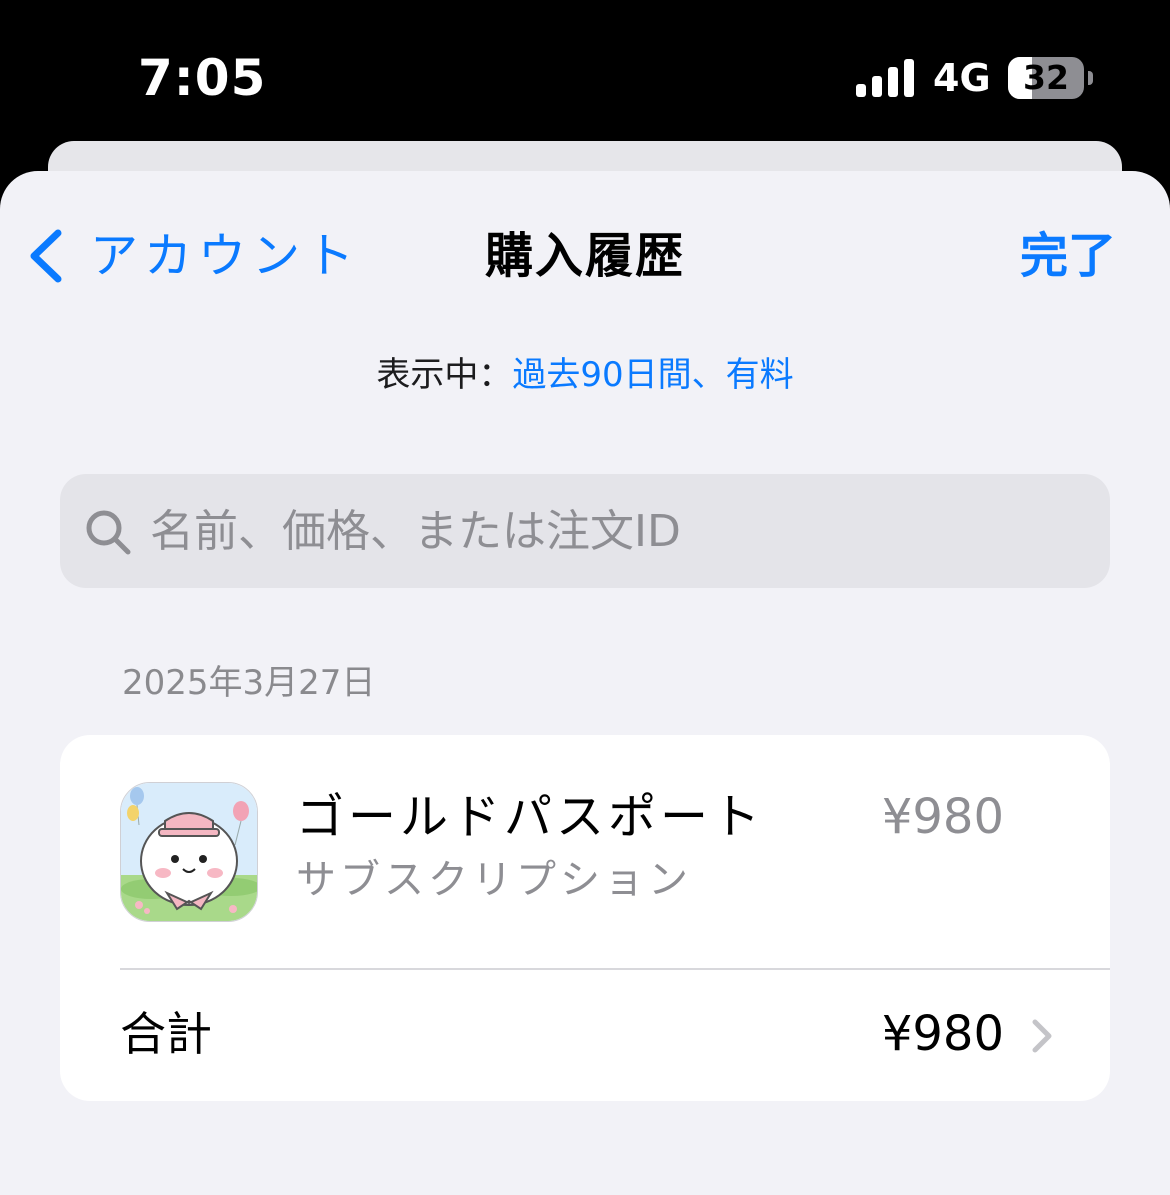  What do you see at coordinates (652, 375) in the screenshot?
I see `filter-value-link: 過去90日間、有料` at bounding box center [652, 375].